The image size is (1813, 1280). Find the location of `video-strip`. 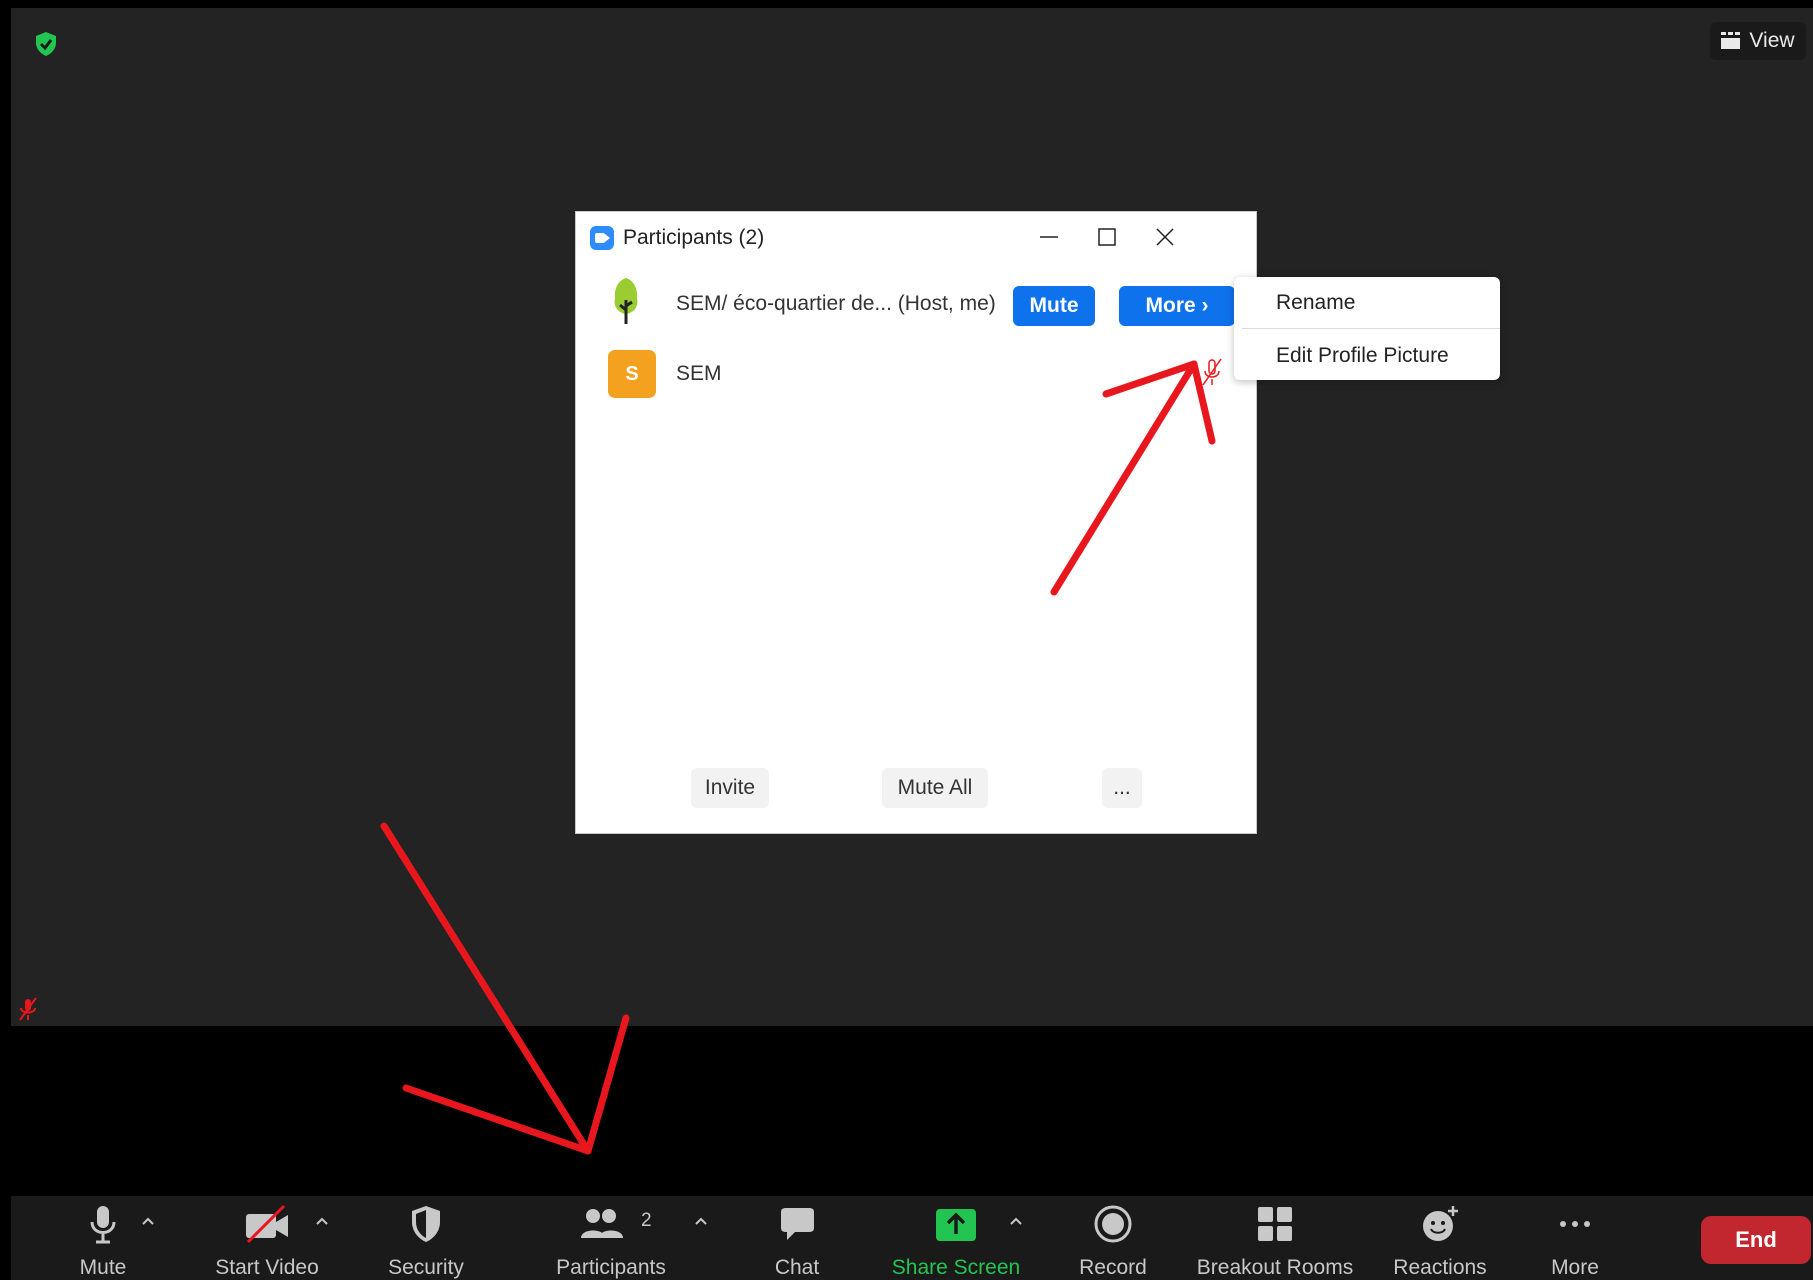

video-strip is located at coordinates (912, 1111).